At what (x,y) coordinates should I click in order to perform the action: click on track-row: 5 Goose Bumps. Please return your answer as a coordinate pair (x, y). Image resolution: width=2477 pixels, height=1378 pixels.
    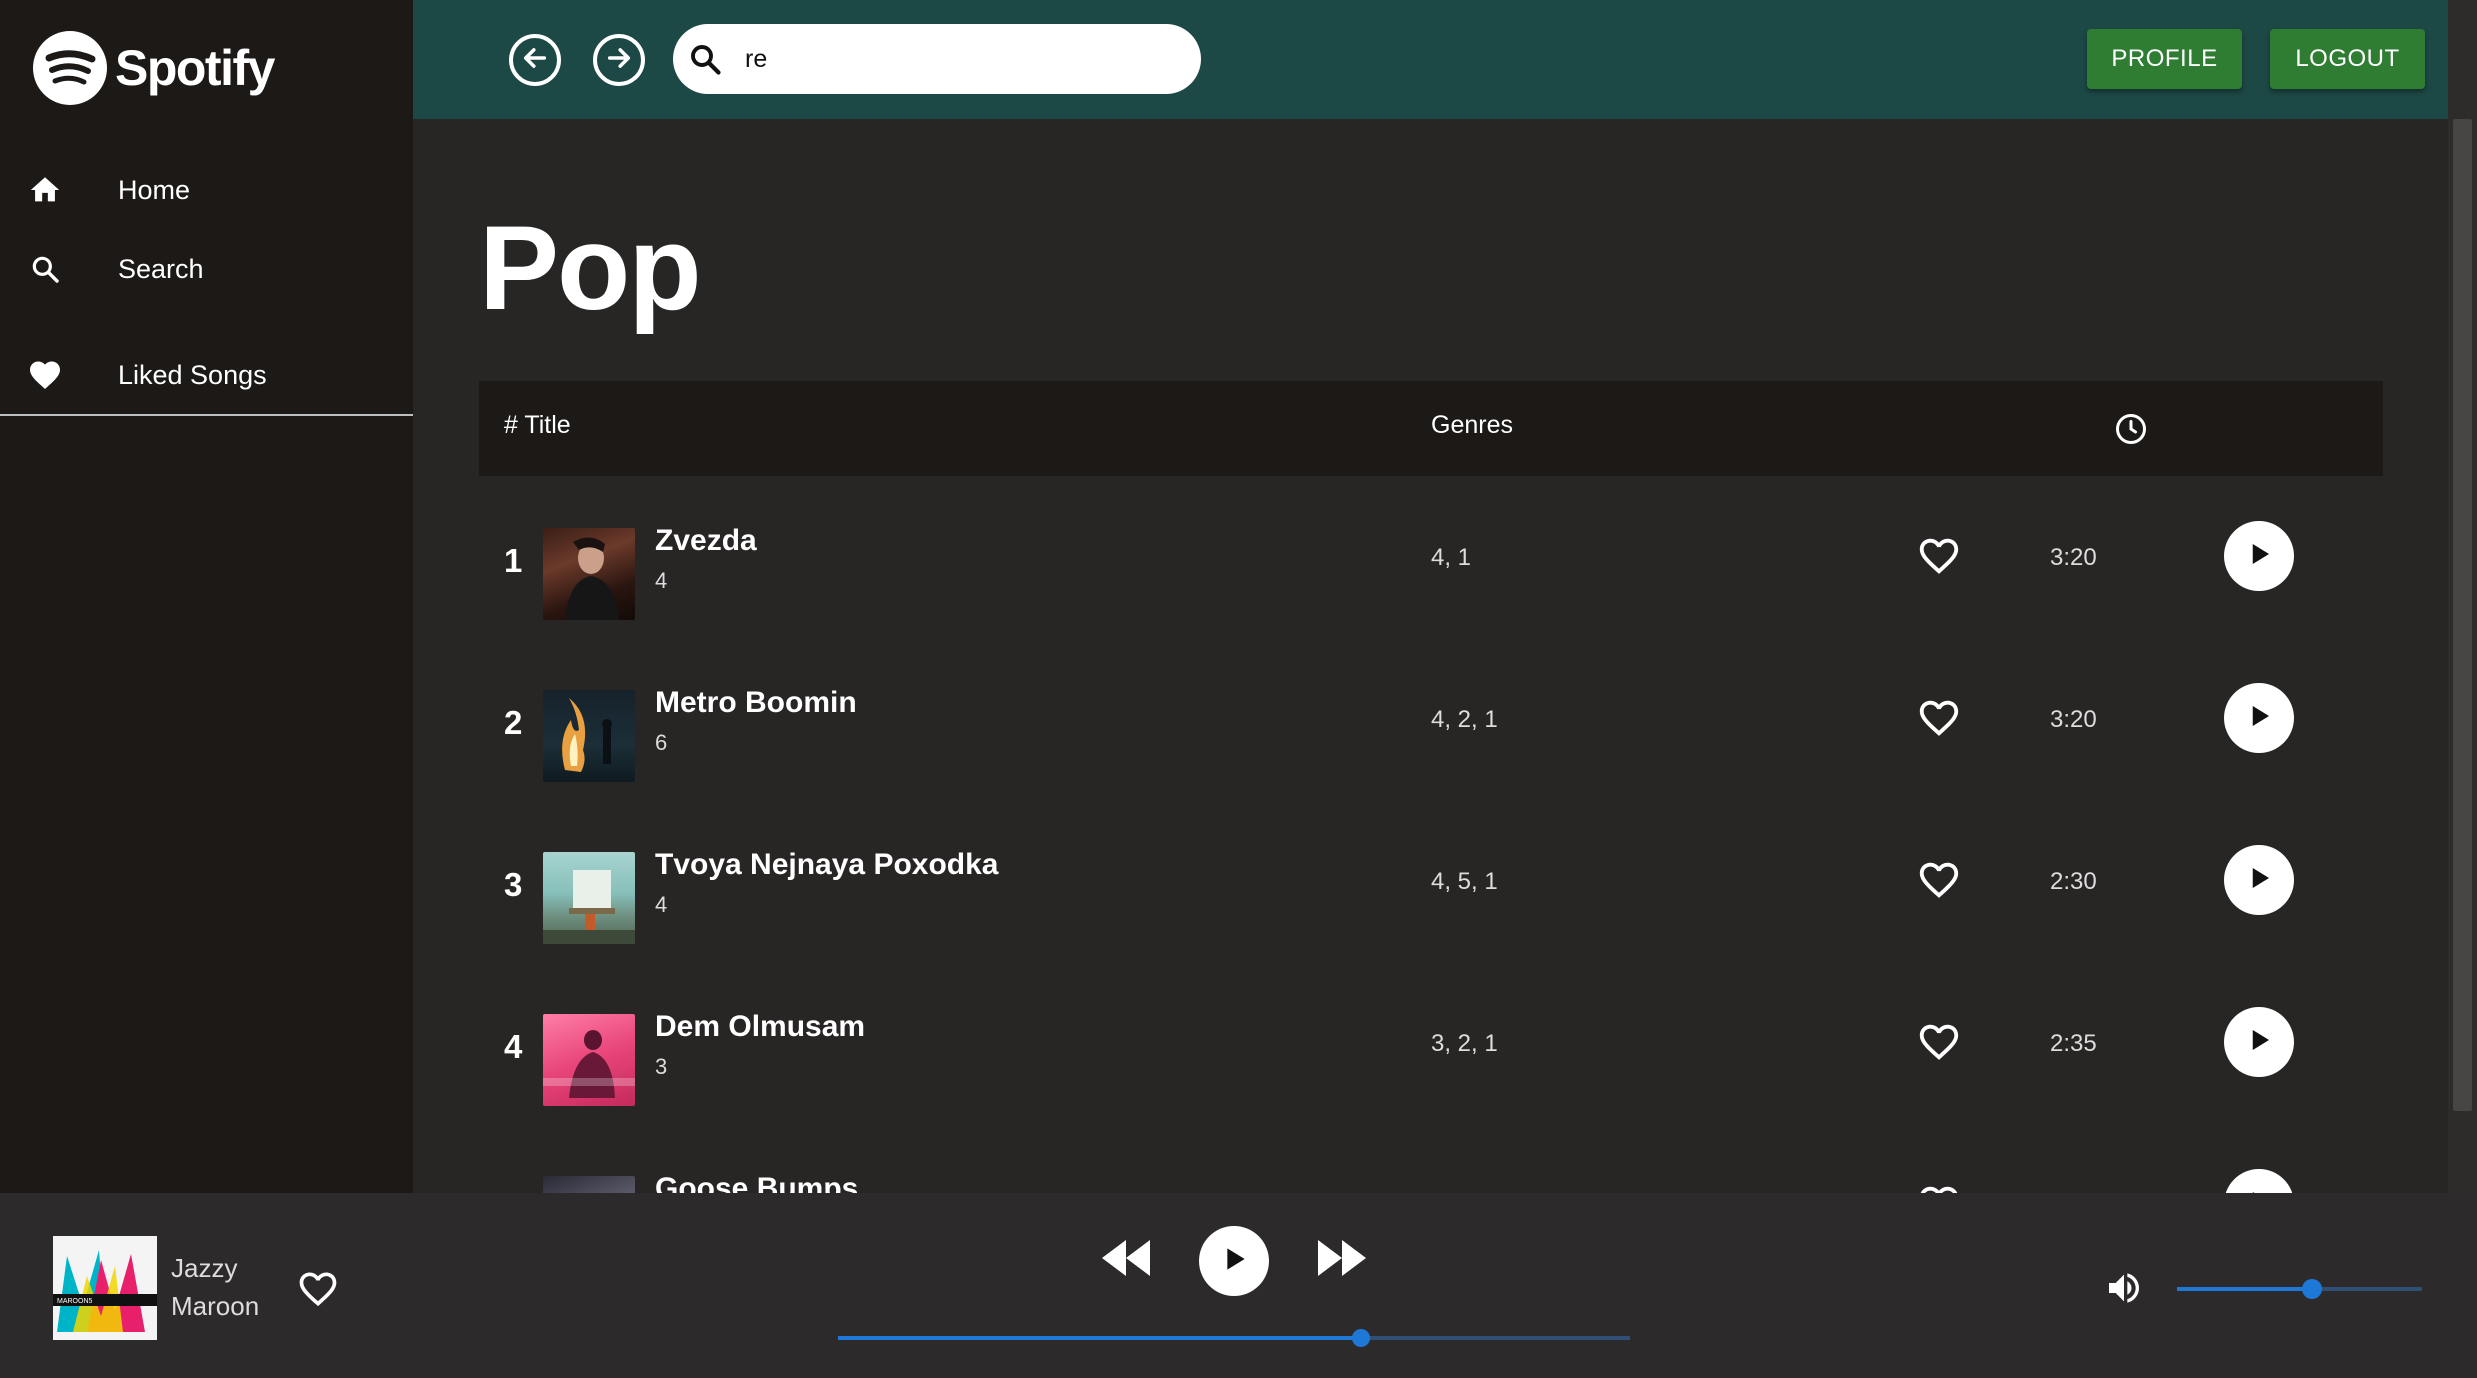
    Looking at the image, I should click on (1431, 1158).